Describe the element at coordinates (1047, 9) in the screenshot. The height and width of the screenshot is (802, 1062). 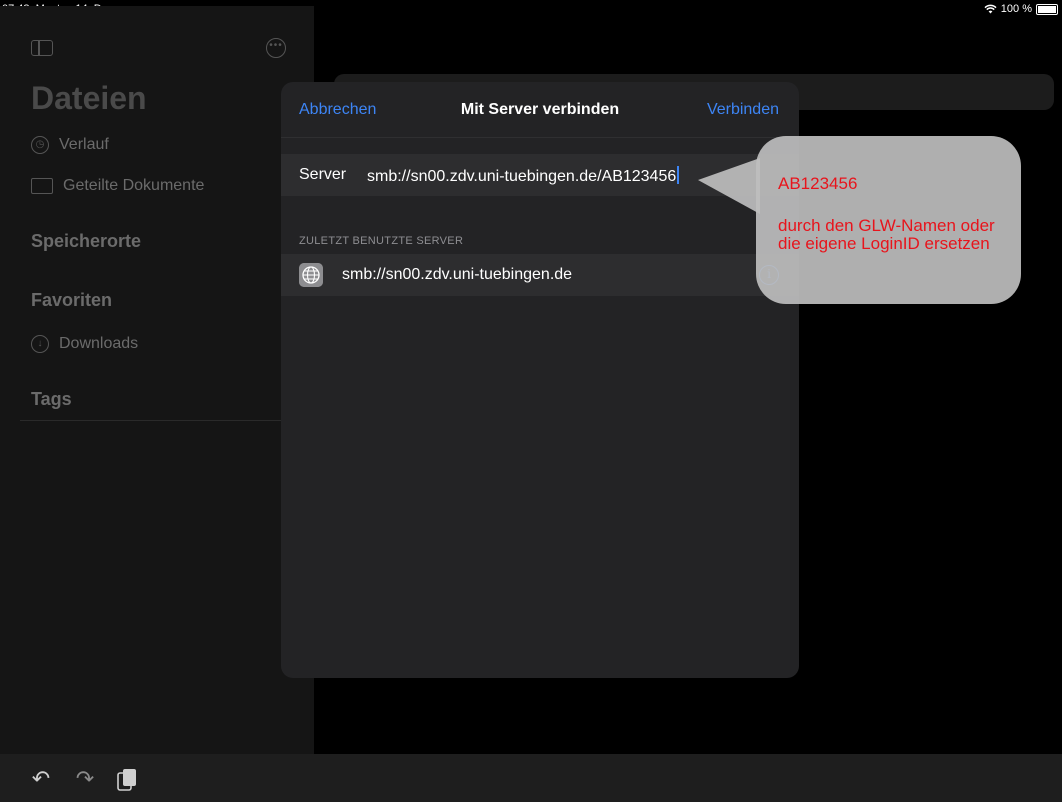
I see `battery-icon` at that location.